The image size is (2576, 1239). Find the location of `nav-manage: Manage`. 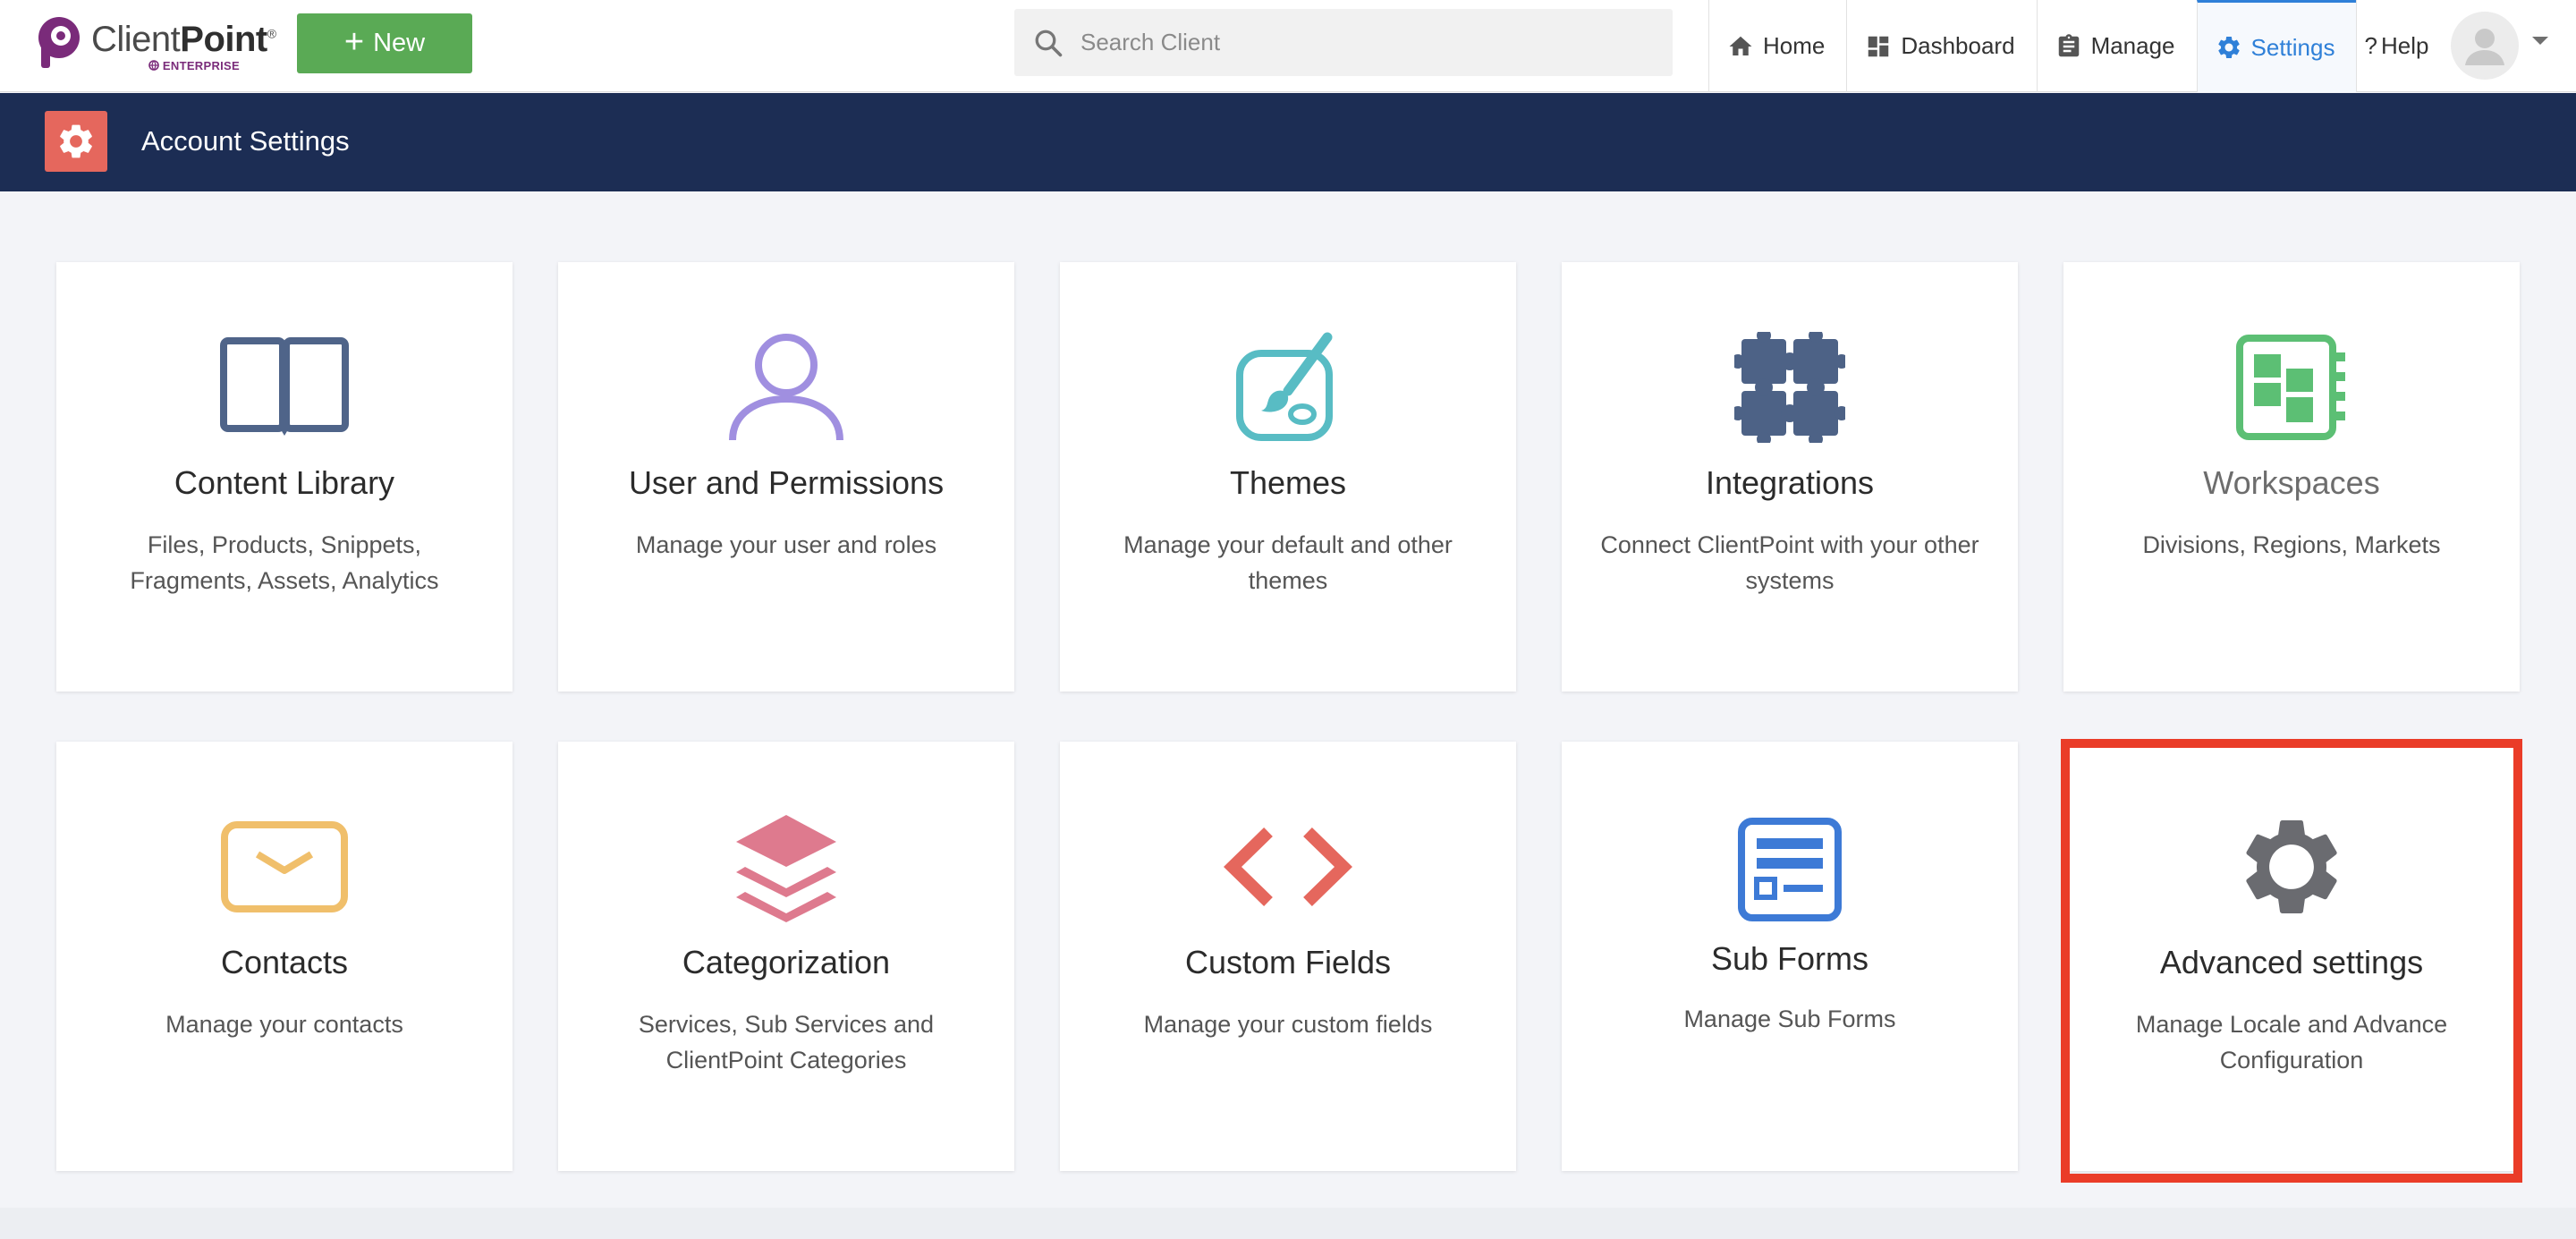

nav-manage: Manage is located at coordinates (2116, 46).